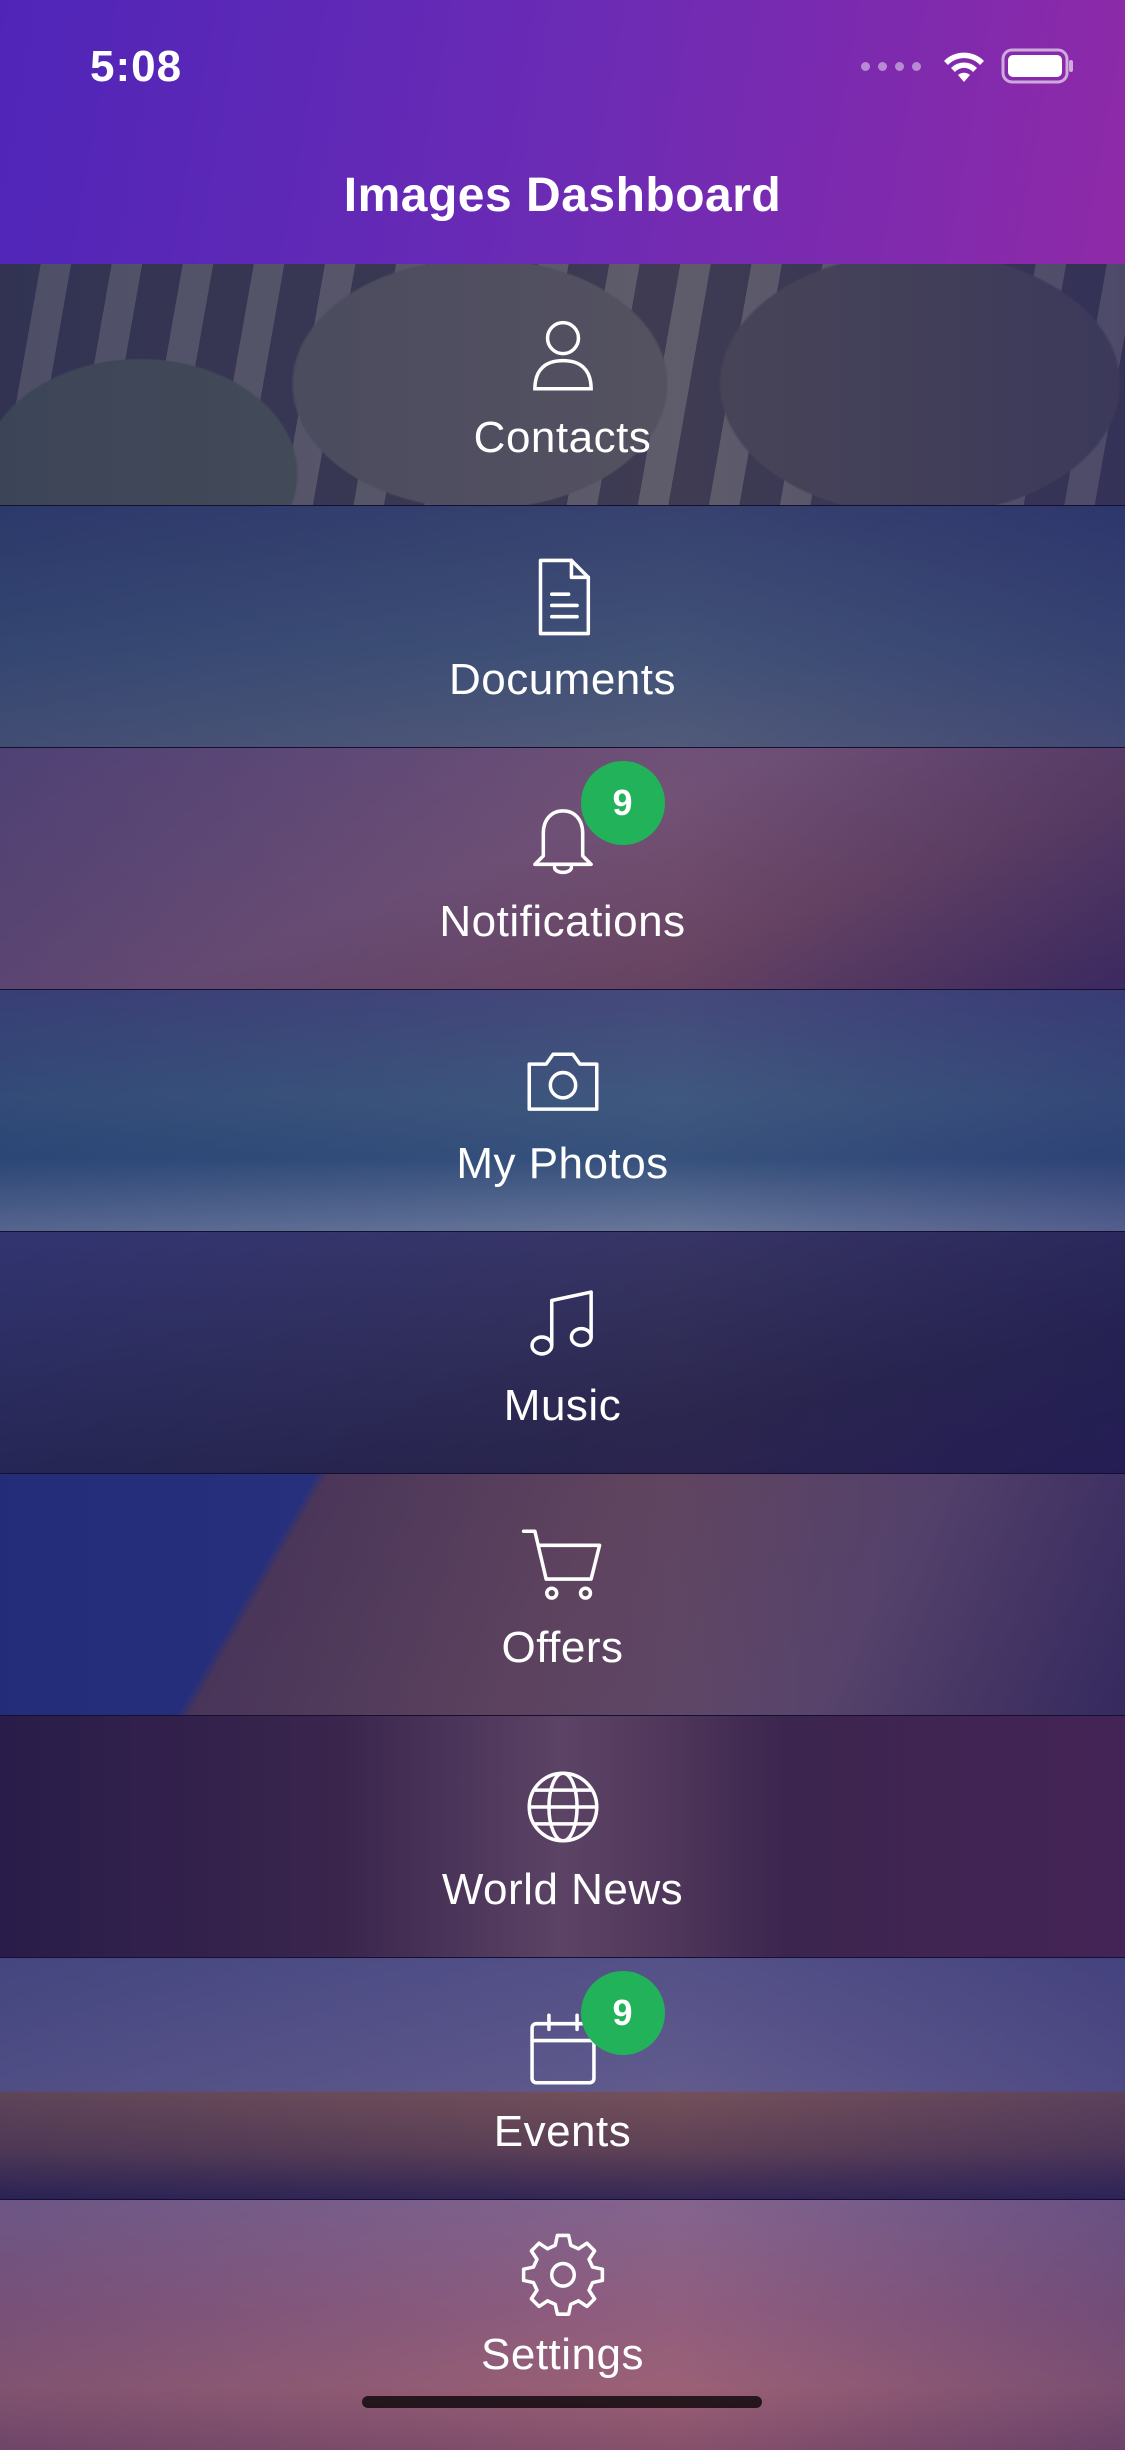  What do you see at coordinates (562, 1889) in the screenshot?
I see `menu-item-label: World News` at bounding box center [562, 1889].